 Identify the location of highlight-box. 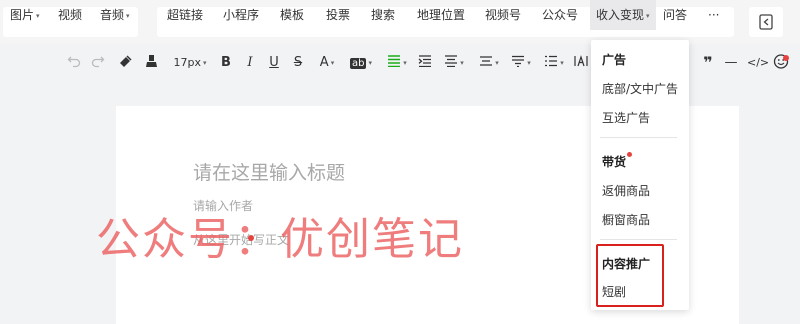
(630, 275).